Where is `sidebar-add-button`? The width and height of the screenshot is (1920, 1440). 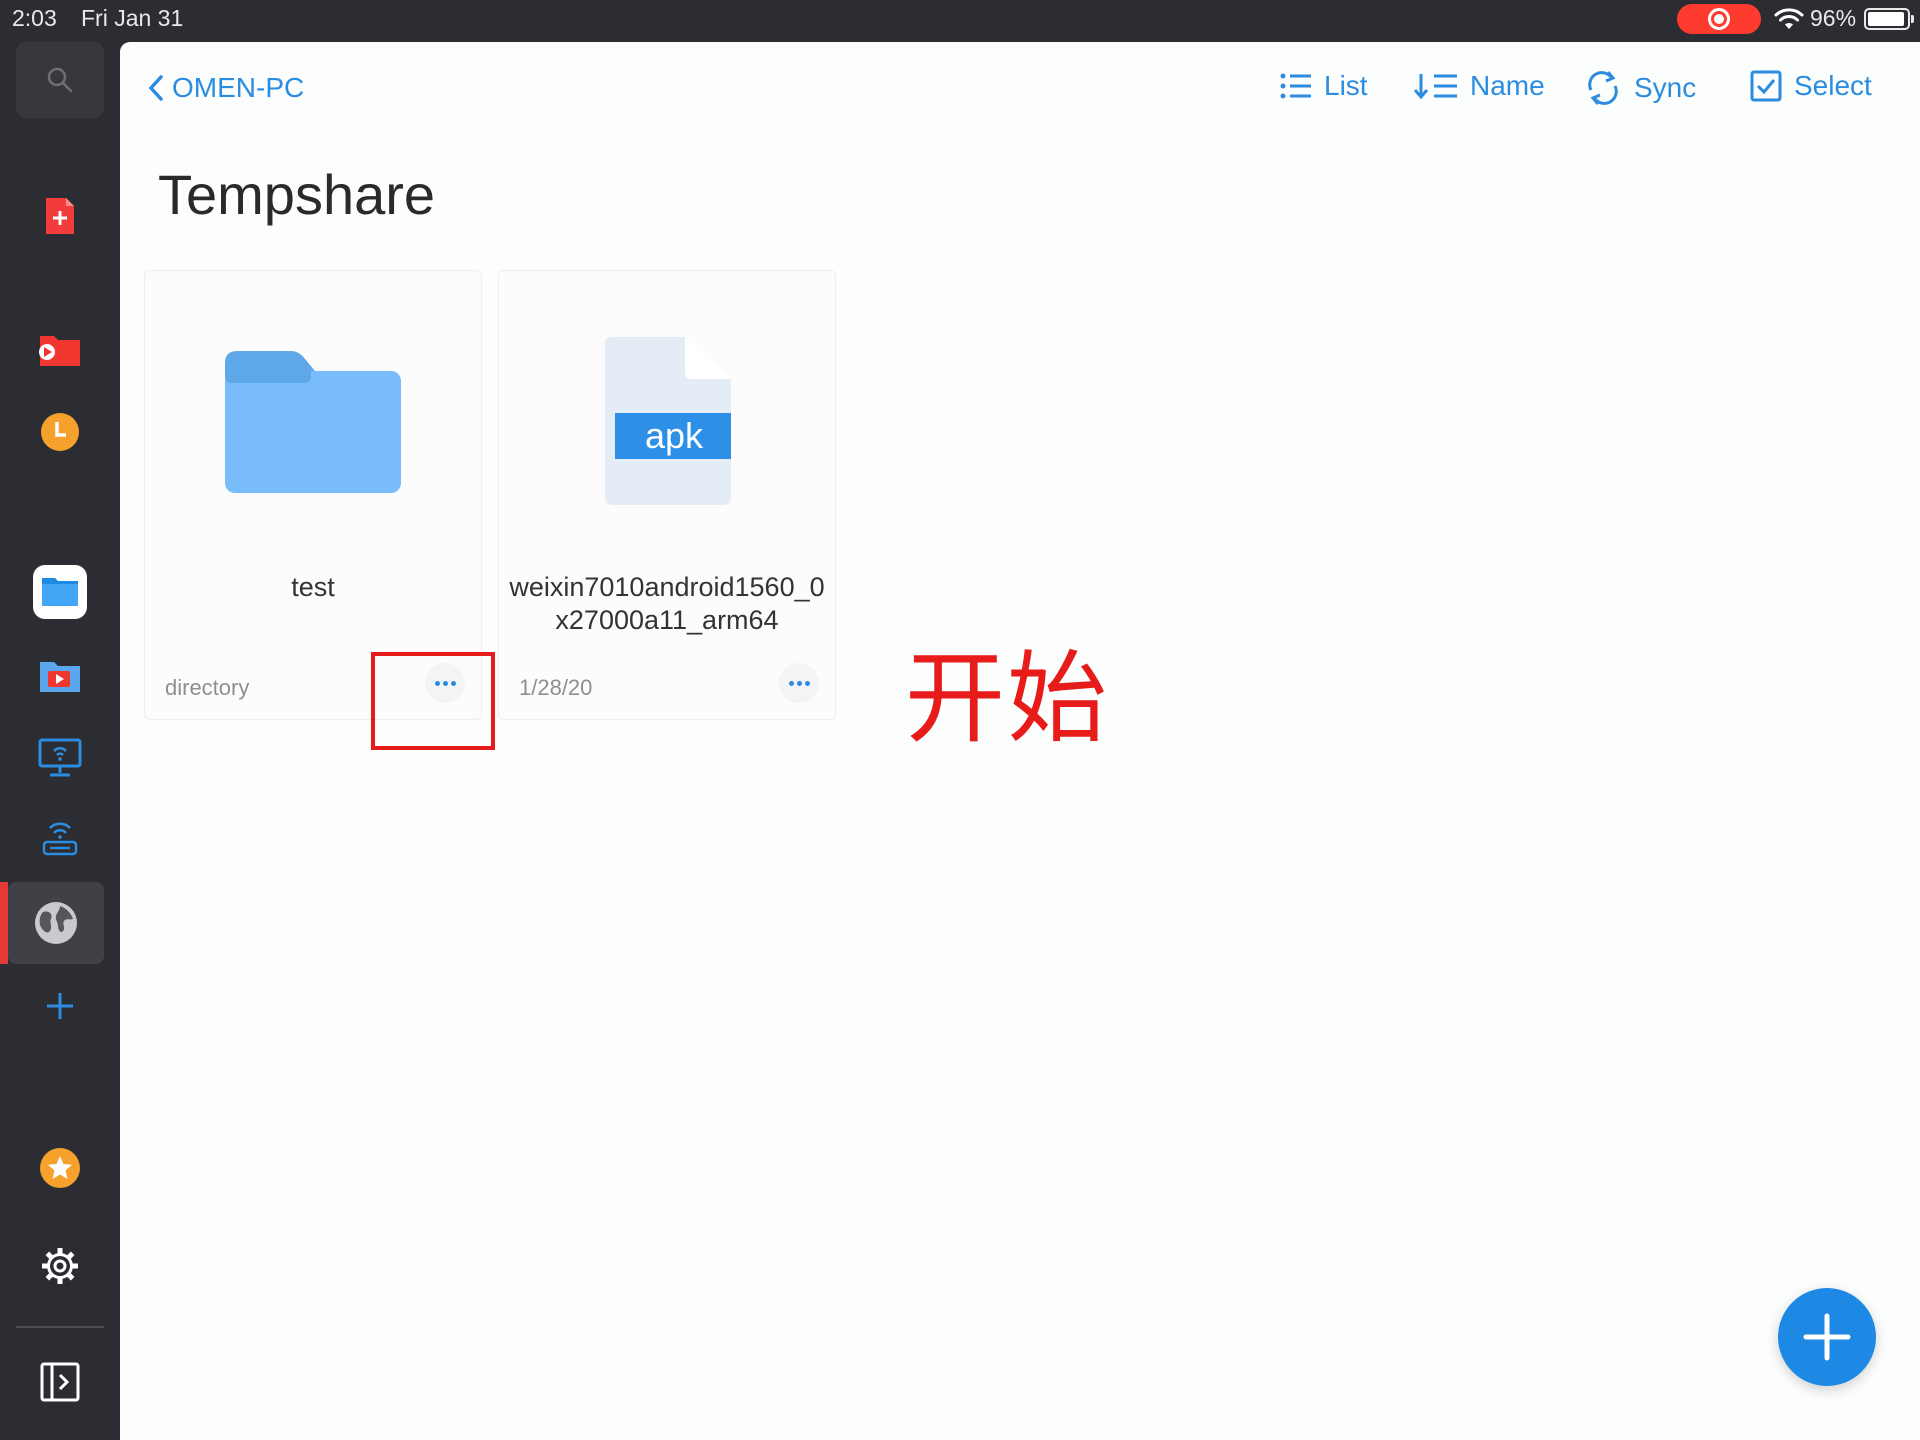
sidebar-add-button is located at coordinates (60, 1006).